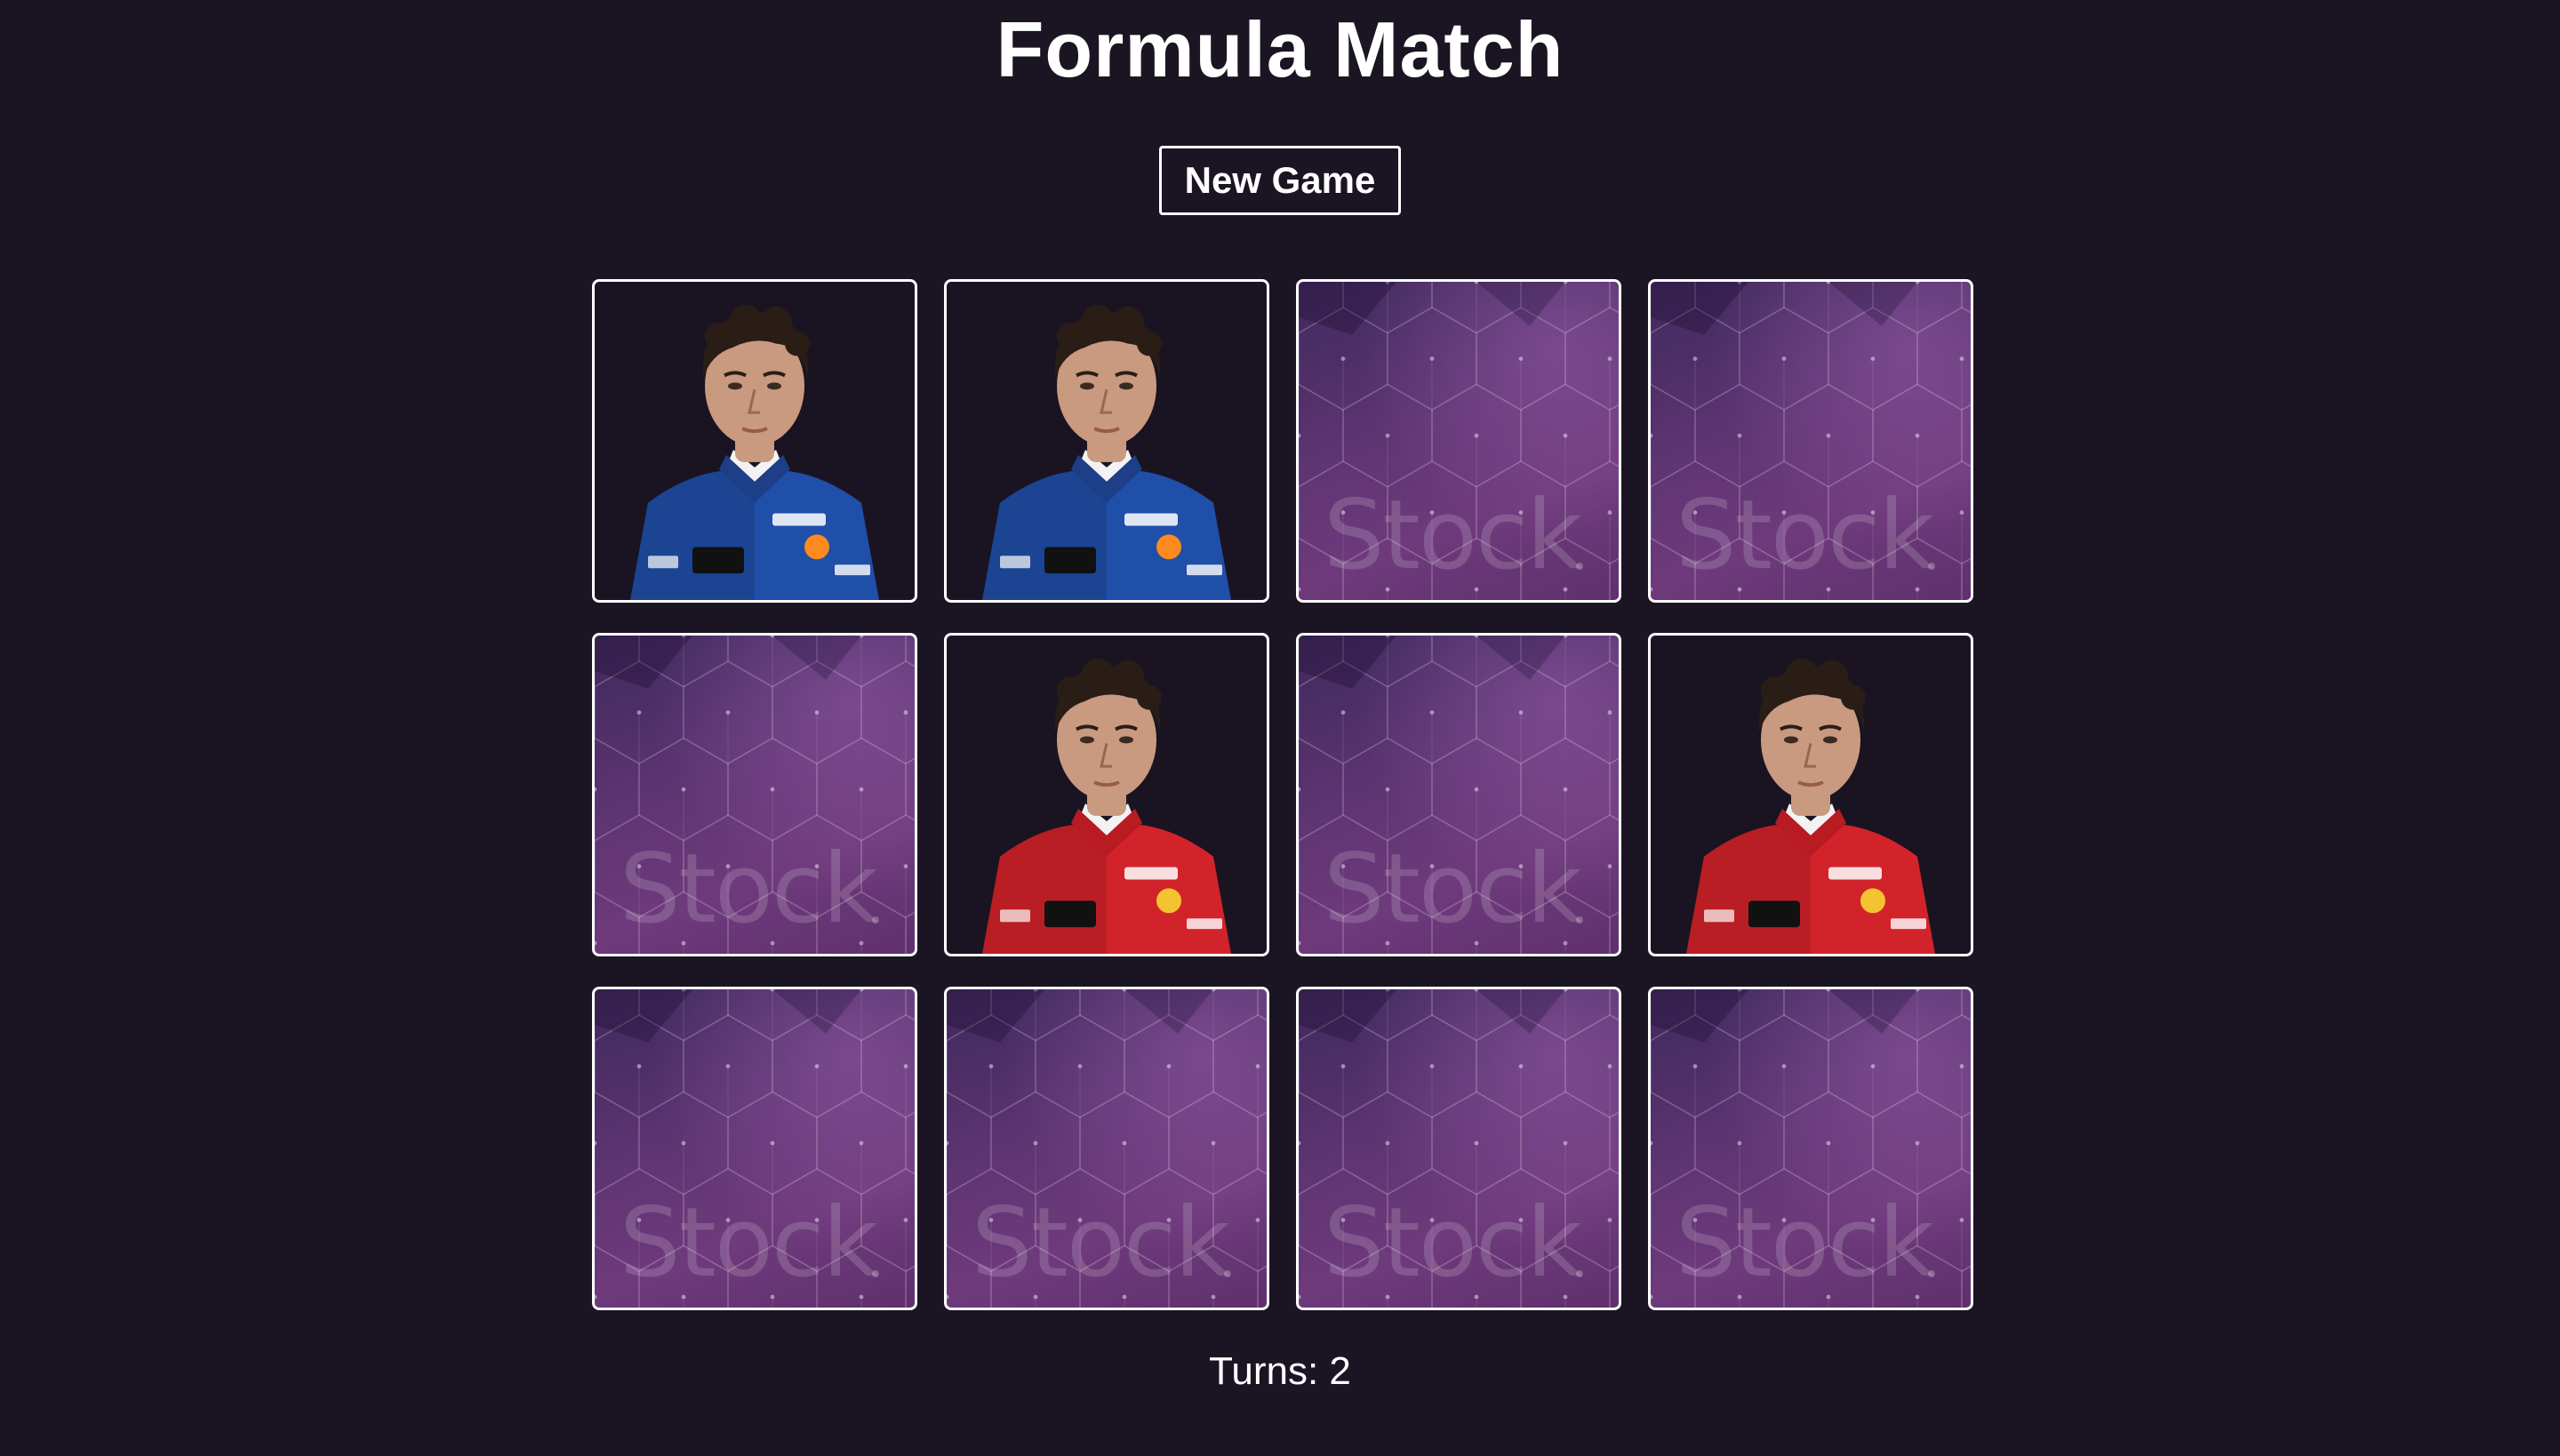 The height and width of the screenshot is (1456, 2560). Describe the element at coordinates (1340, 1371) in the screenshot. I see `turns-value: 2` at that location.